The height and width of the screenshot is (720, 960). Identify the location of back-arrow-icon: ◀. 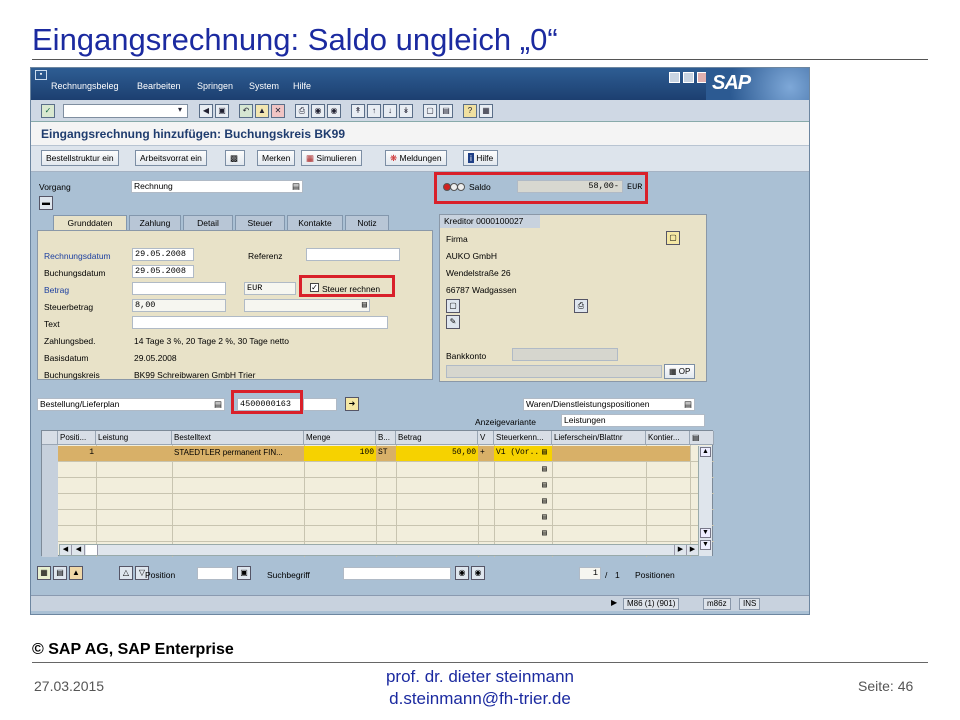
(206, 111).